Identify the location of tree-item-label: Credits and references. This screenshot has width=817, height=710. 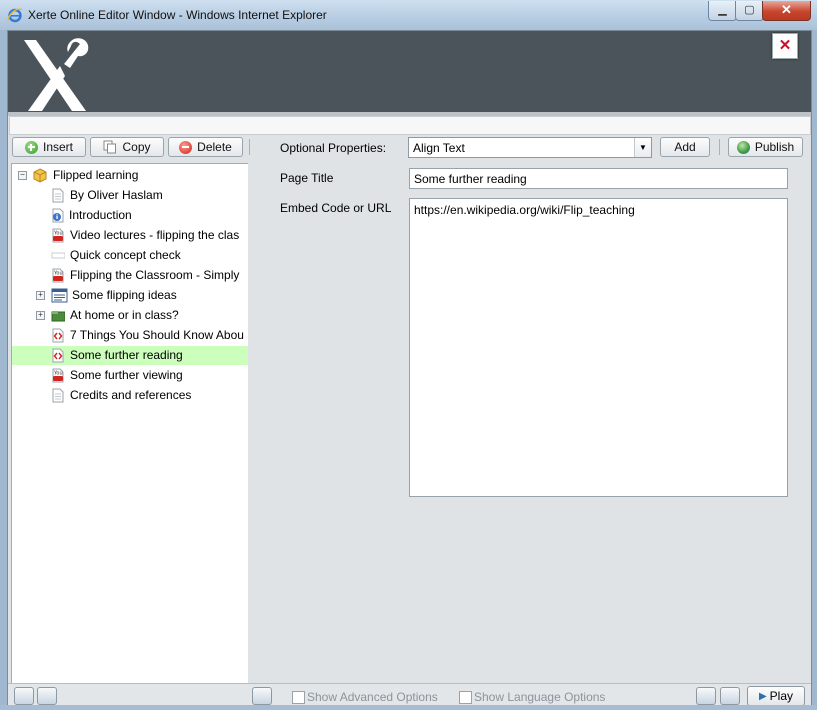
(131, 395).